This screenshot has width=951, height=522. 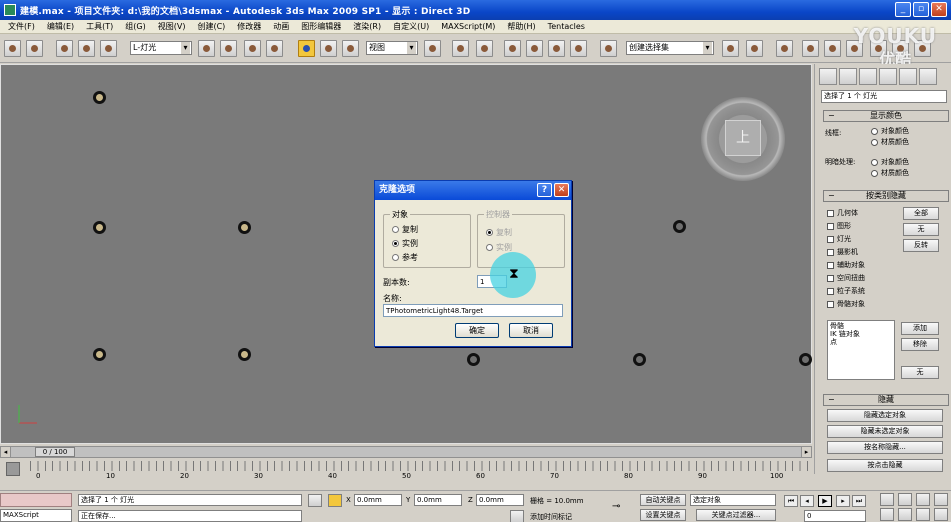 What do you see at coordinates (730, 48) in the screenshot?
I see `mirror-icon` at bounding box center [730, 48].